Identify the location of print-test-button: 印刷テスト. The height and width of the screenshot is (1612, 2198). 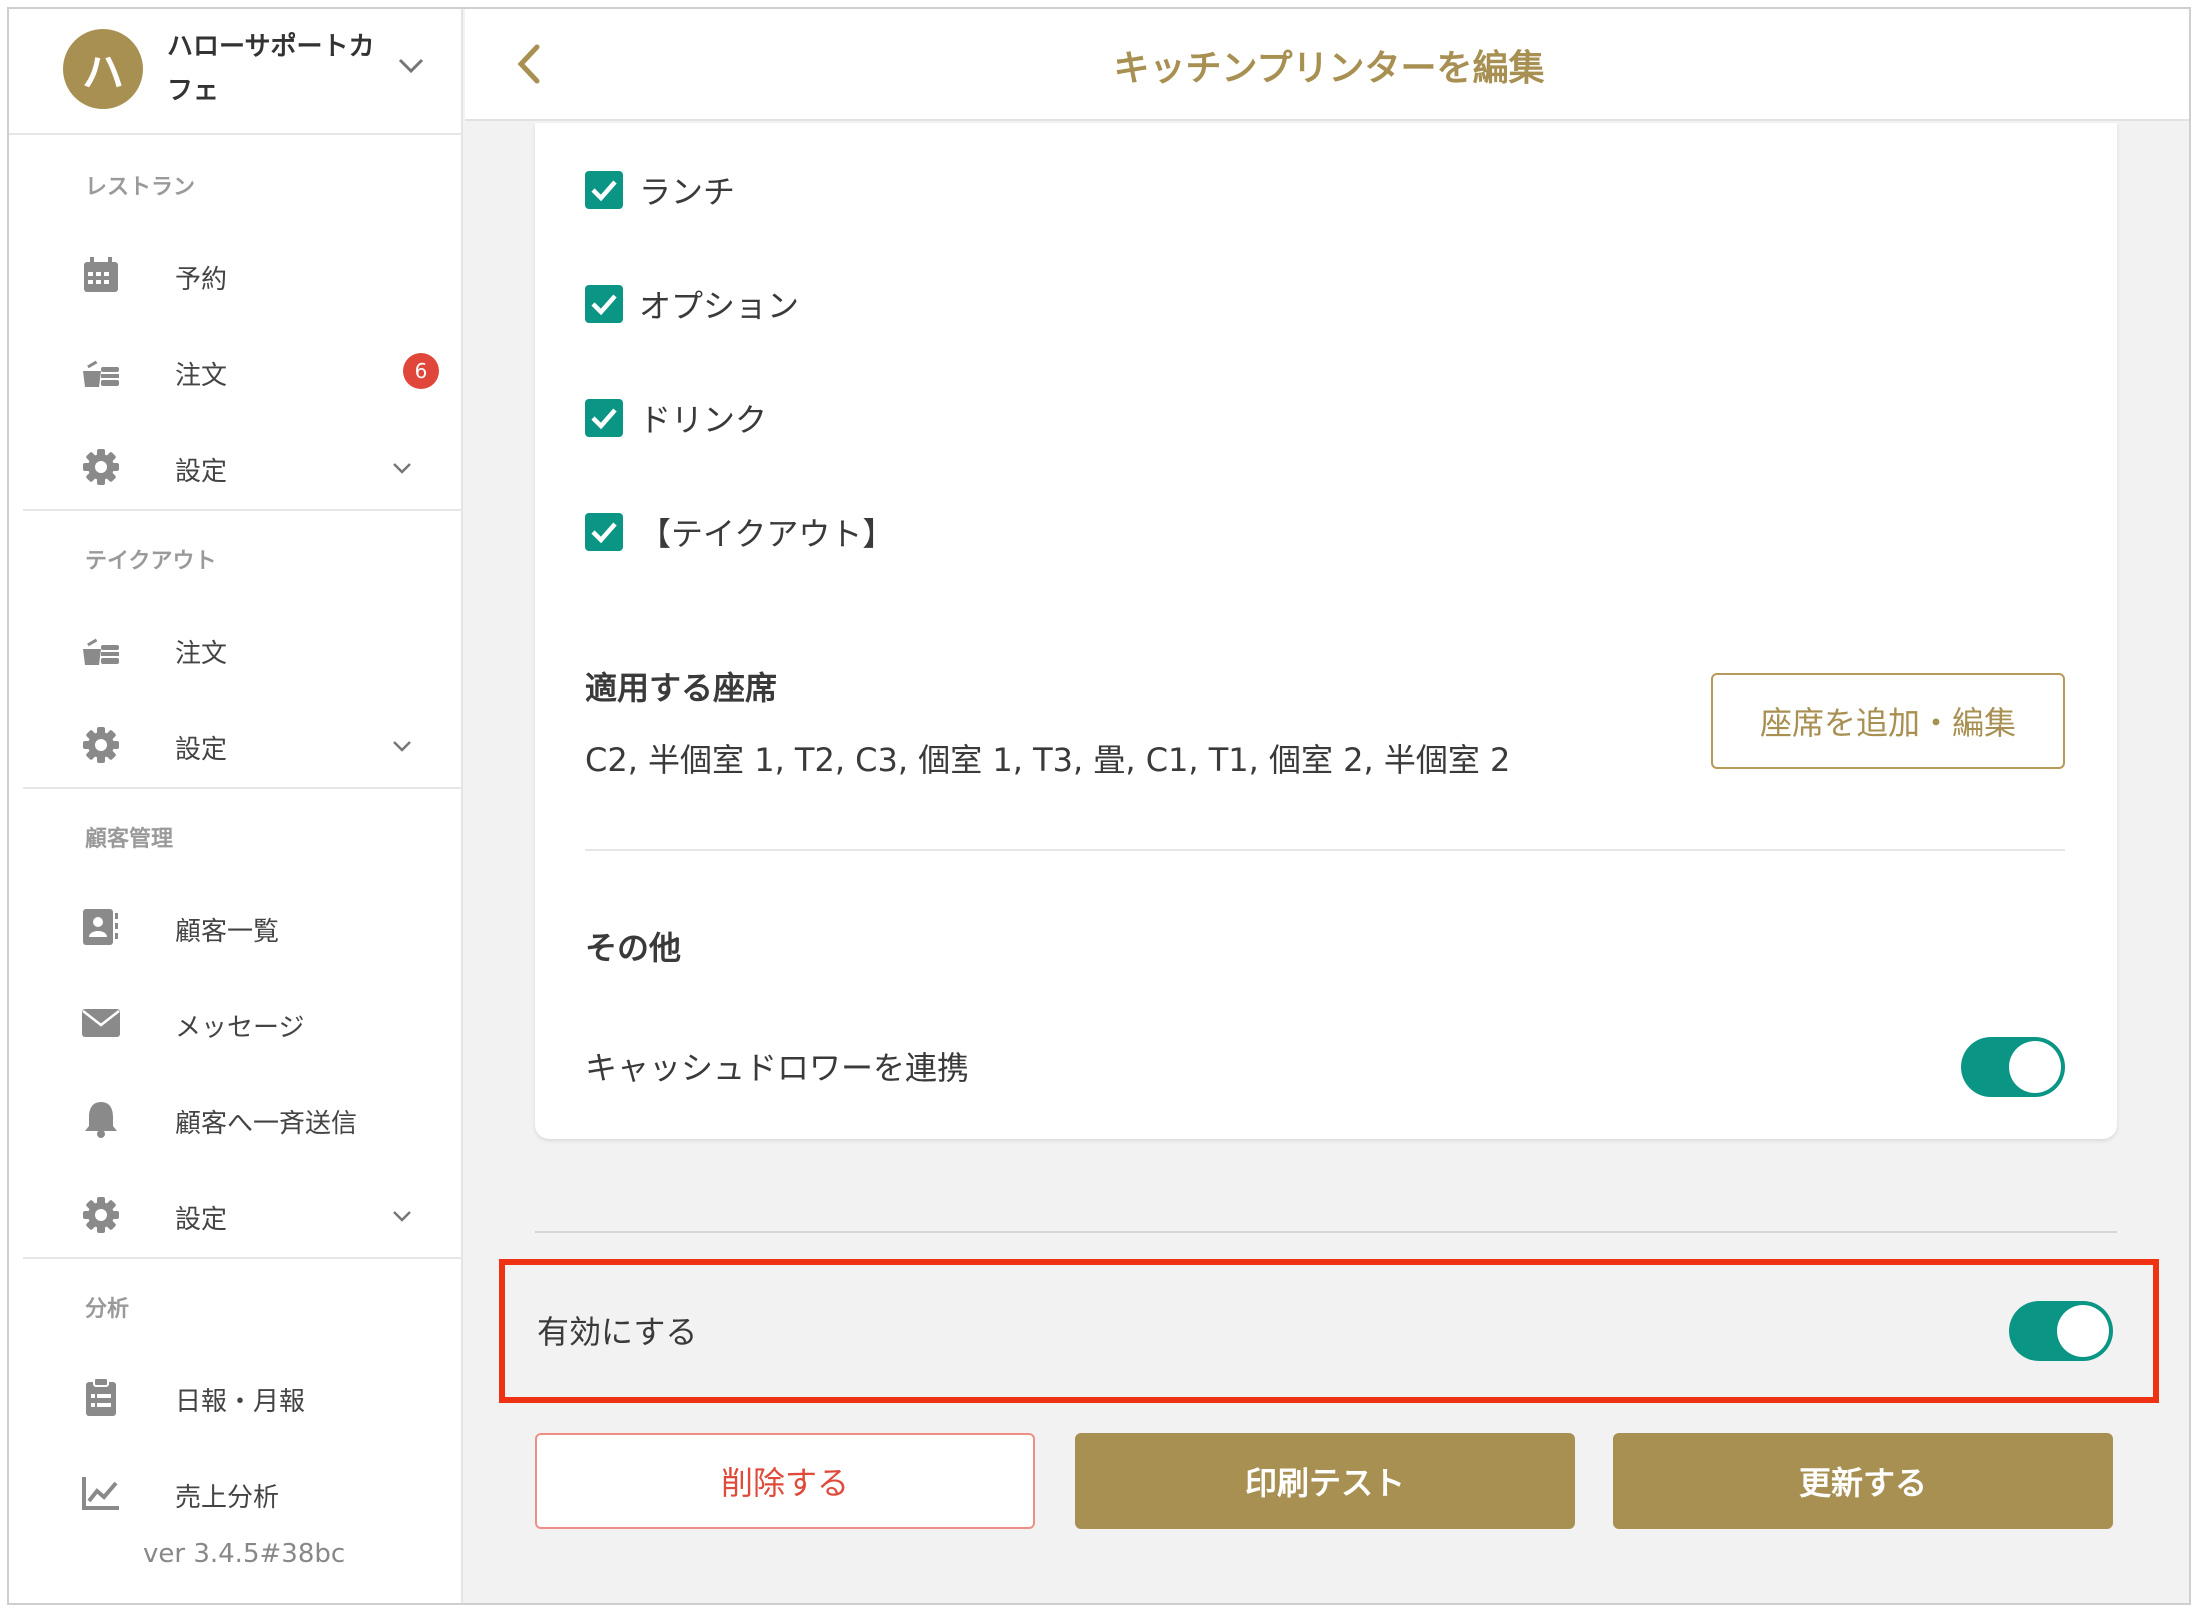
(1325, 1481).